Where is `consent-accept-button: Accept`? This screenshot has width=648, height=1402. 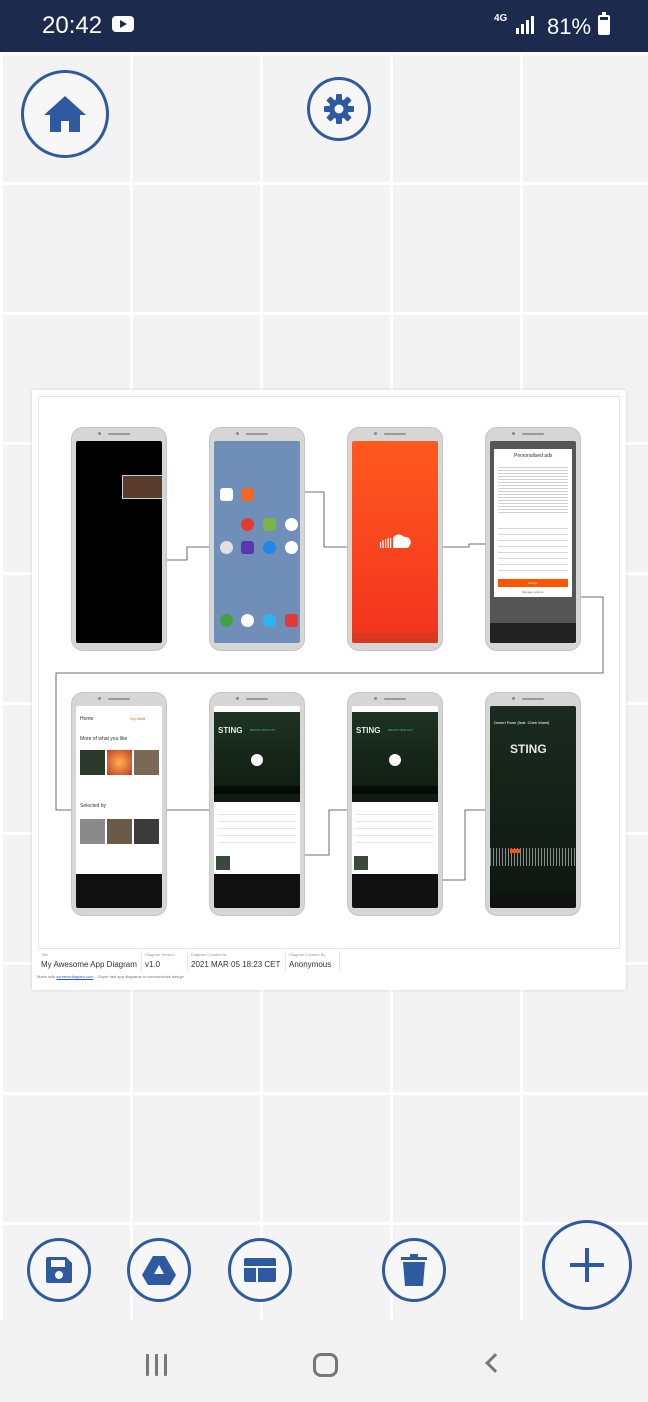
consent-accept-button: Accept is located at coordinates (533, 583).